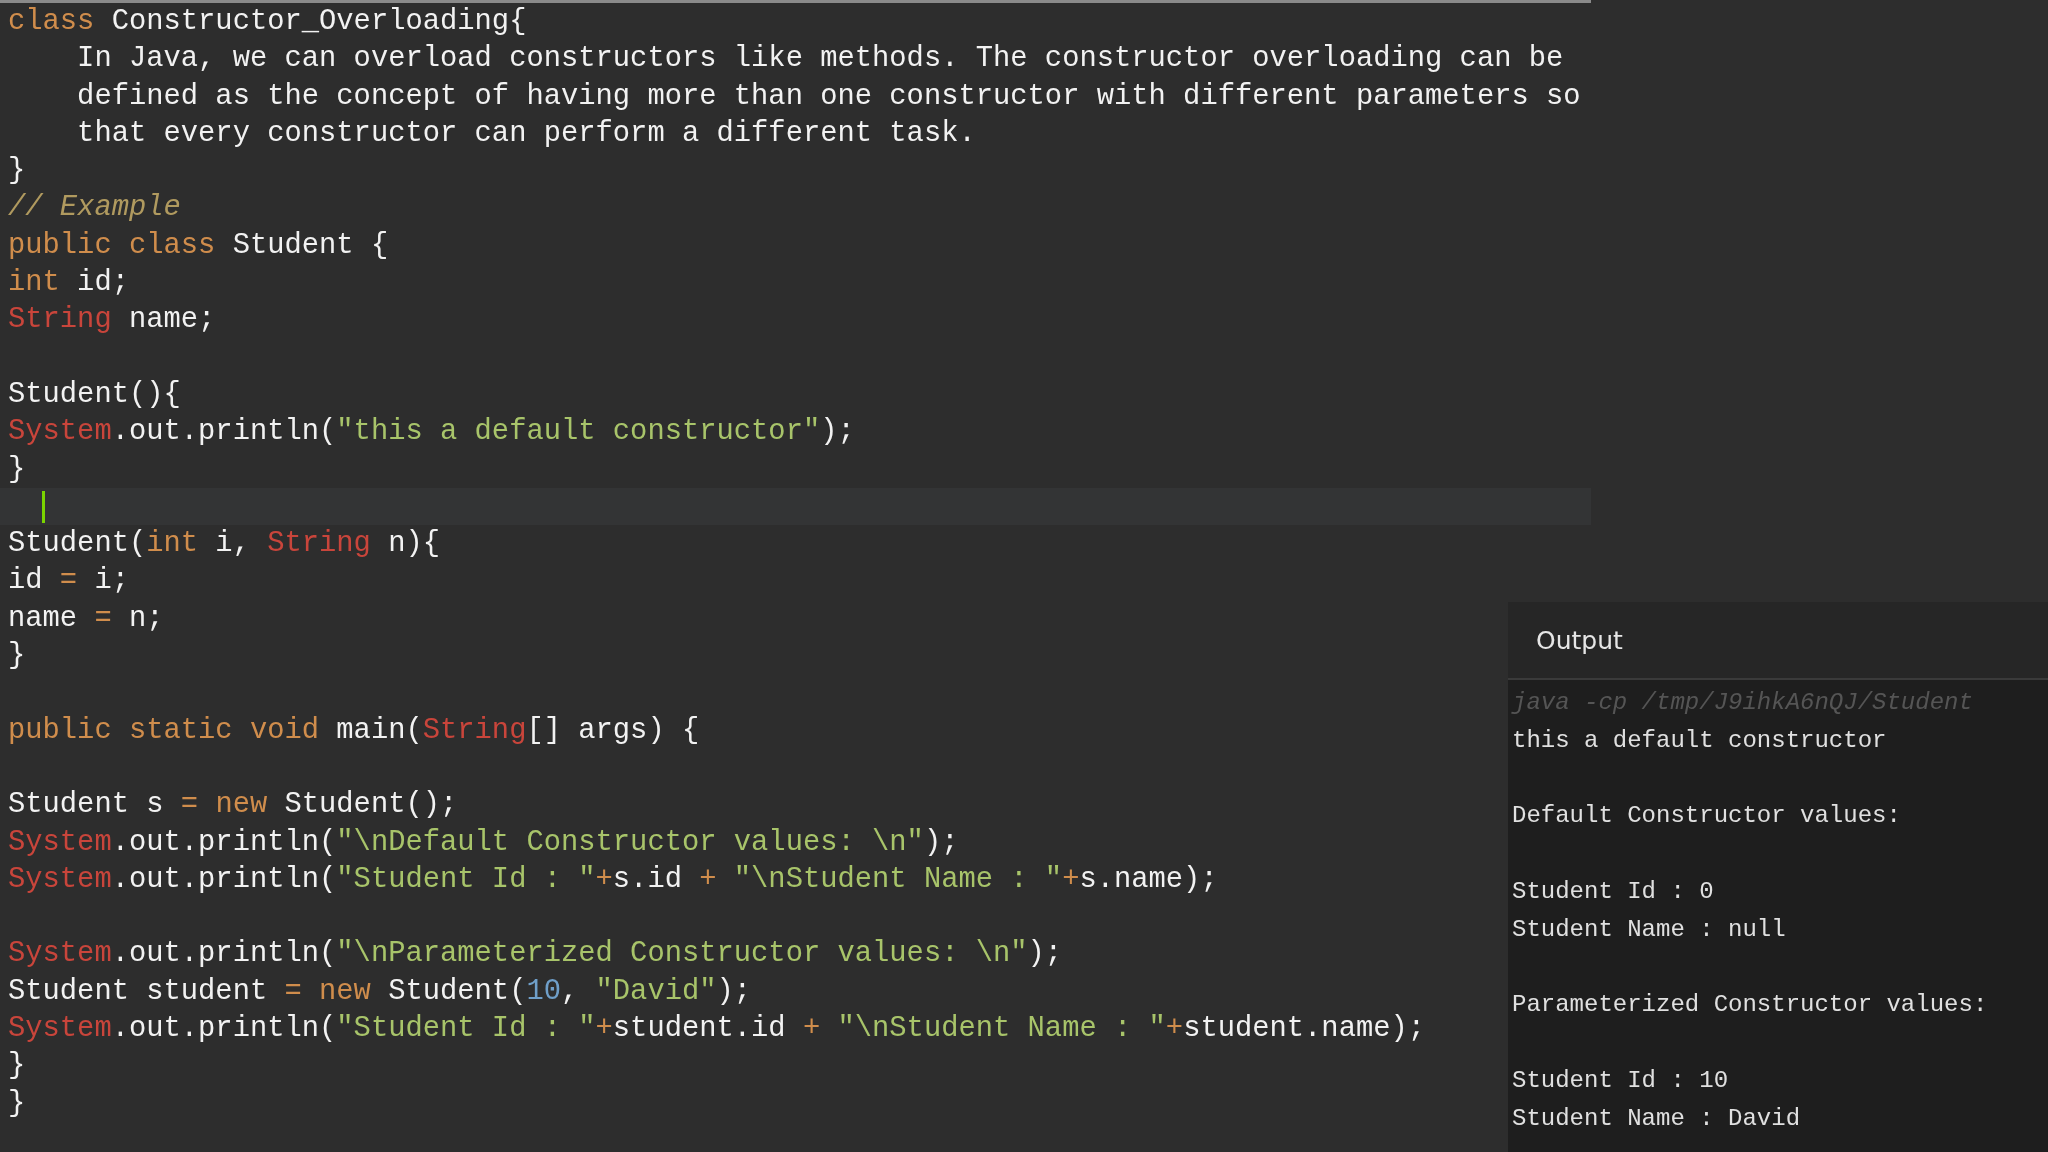 The width and height of the screenshot is (2048, 1152). What do you see at coordinates (1649, 929) in the screenshot?
I see `output-line: Student Name : null` at bounding box center [1649, 929].